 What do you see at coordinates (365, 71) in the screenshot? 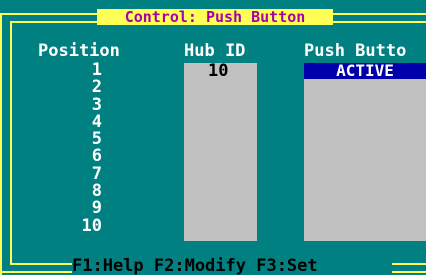
I see `push-button-status-selected: ACTIVE` at bounding box center [365, 71].